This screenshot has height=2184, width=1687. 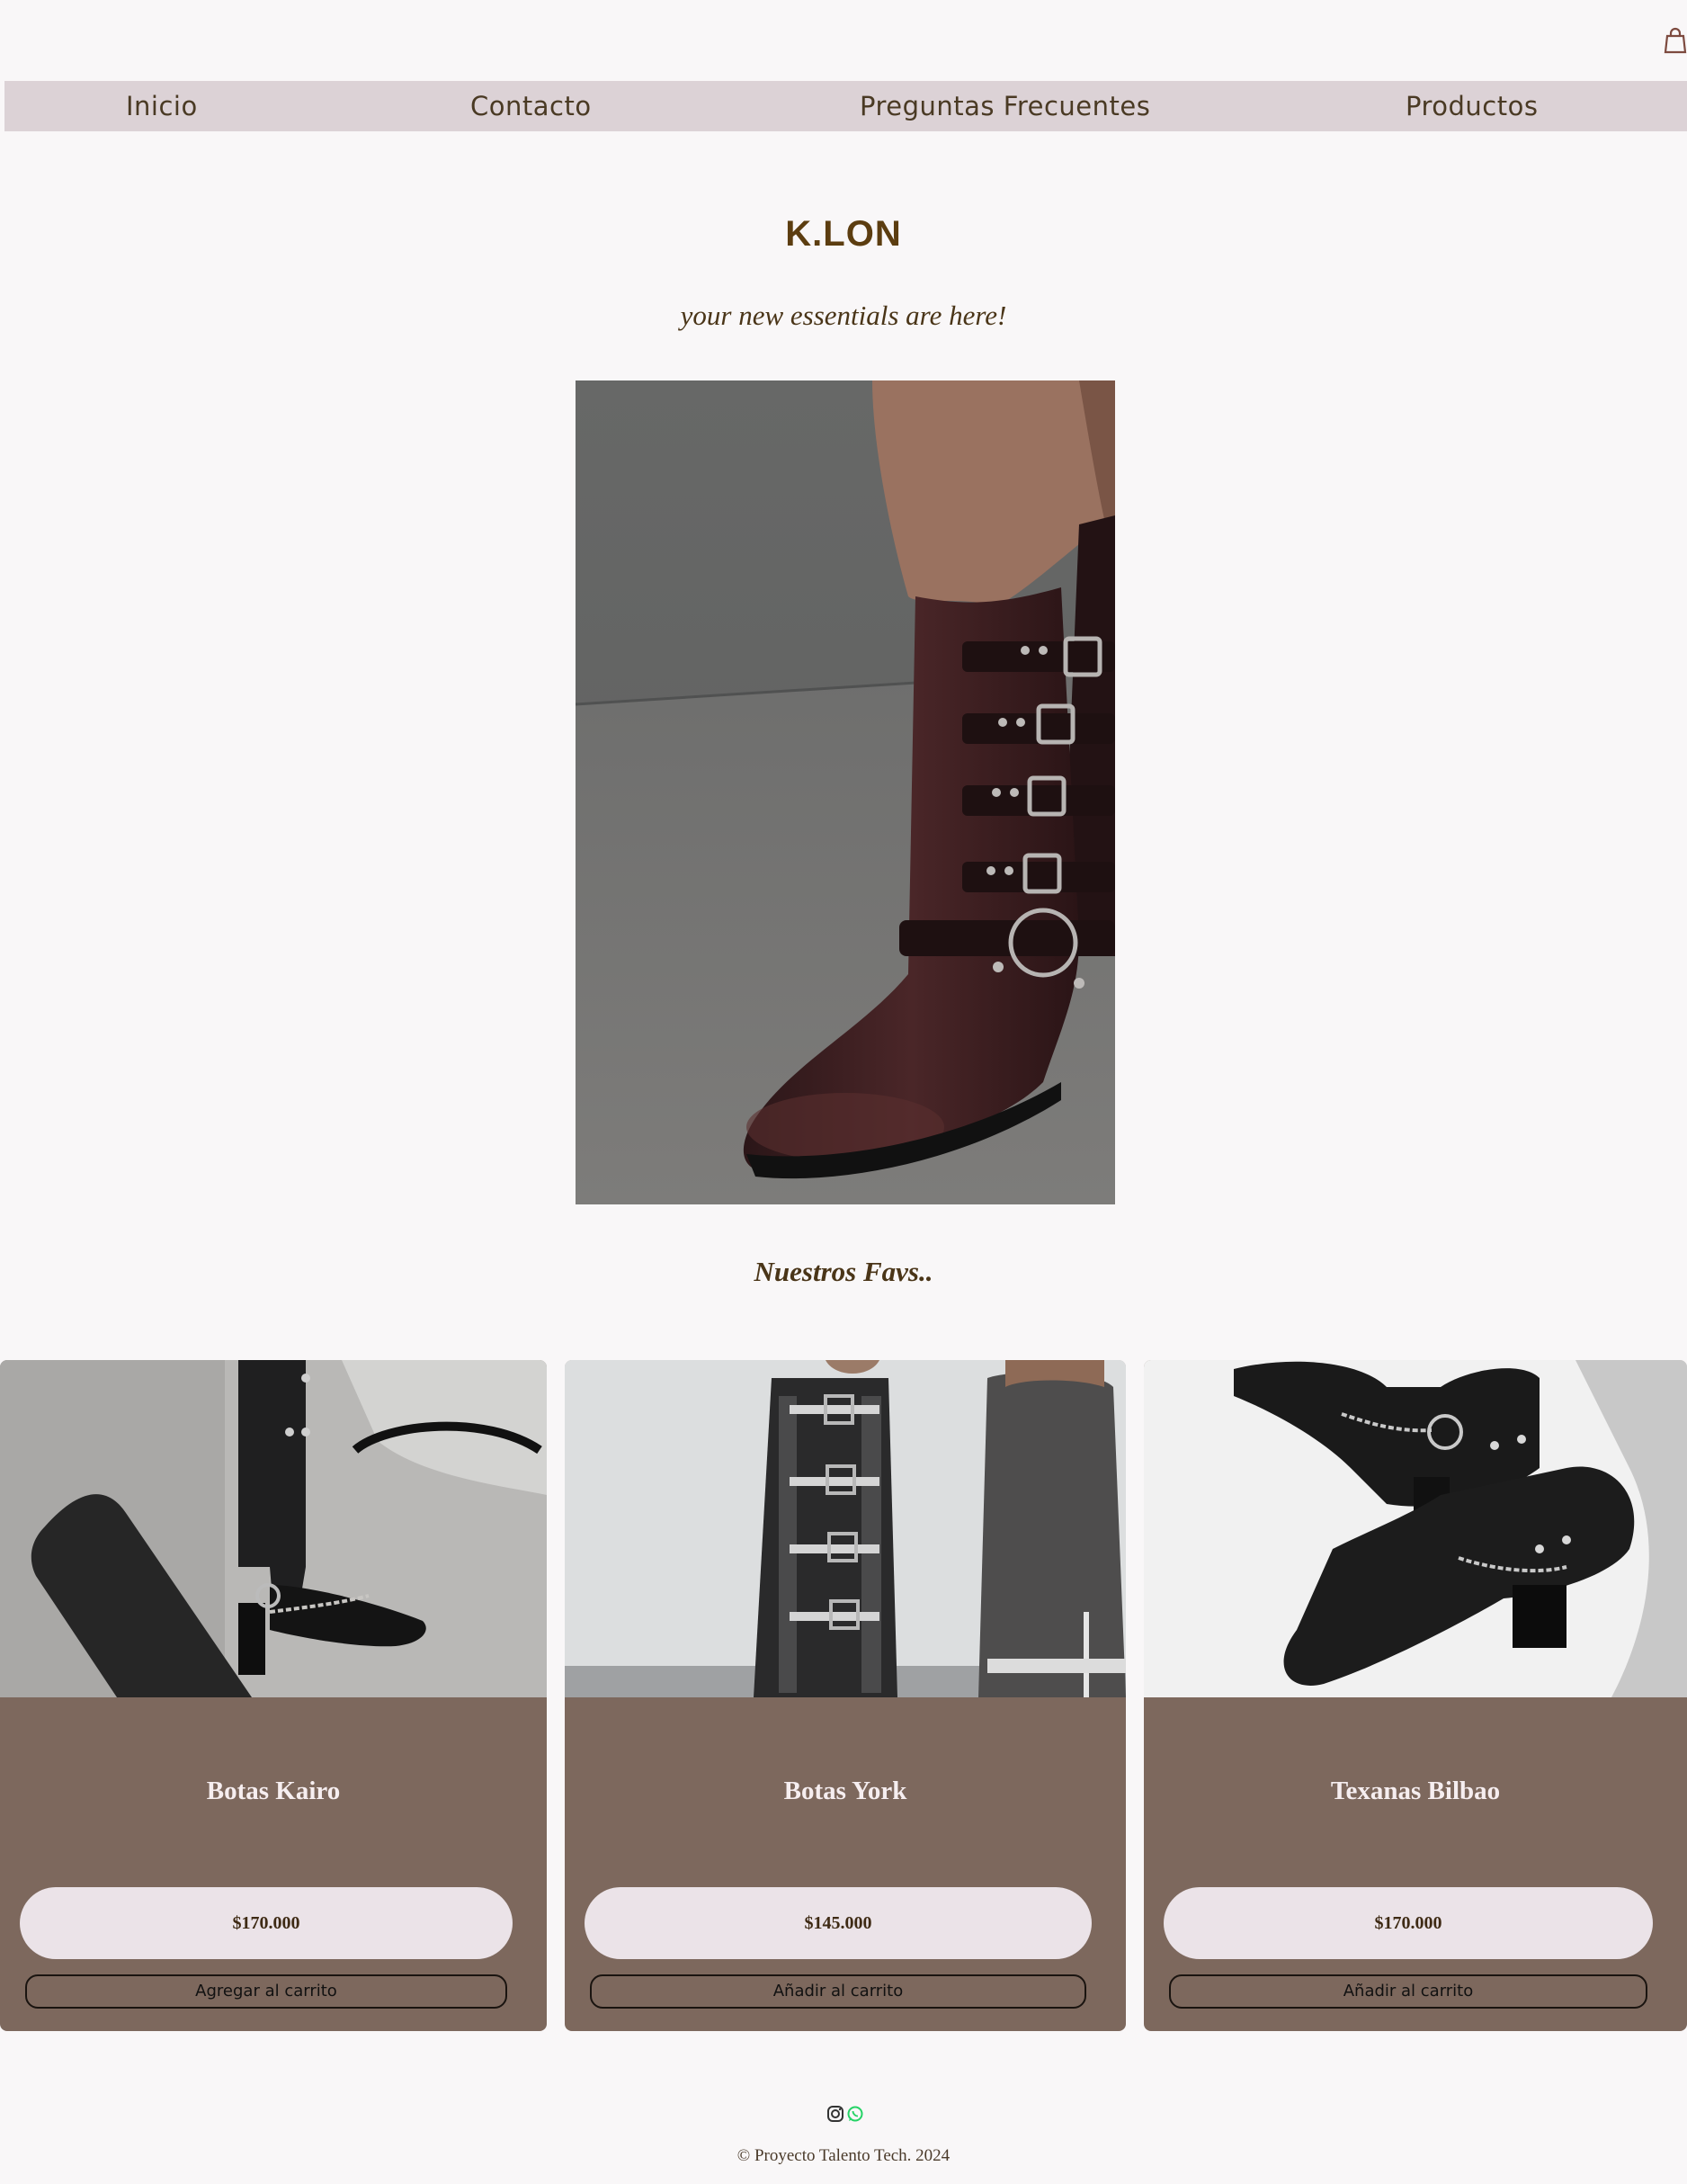 I want to click on product-card: Botas York $145.000 Añadir al carrito, so click(x=846, y=1695).